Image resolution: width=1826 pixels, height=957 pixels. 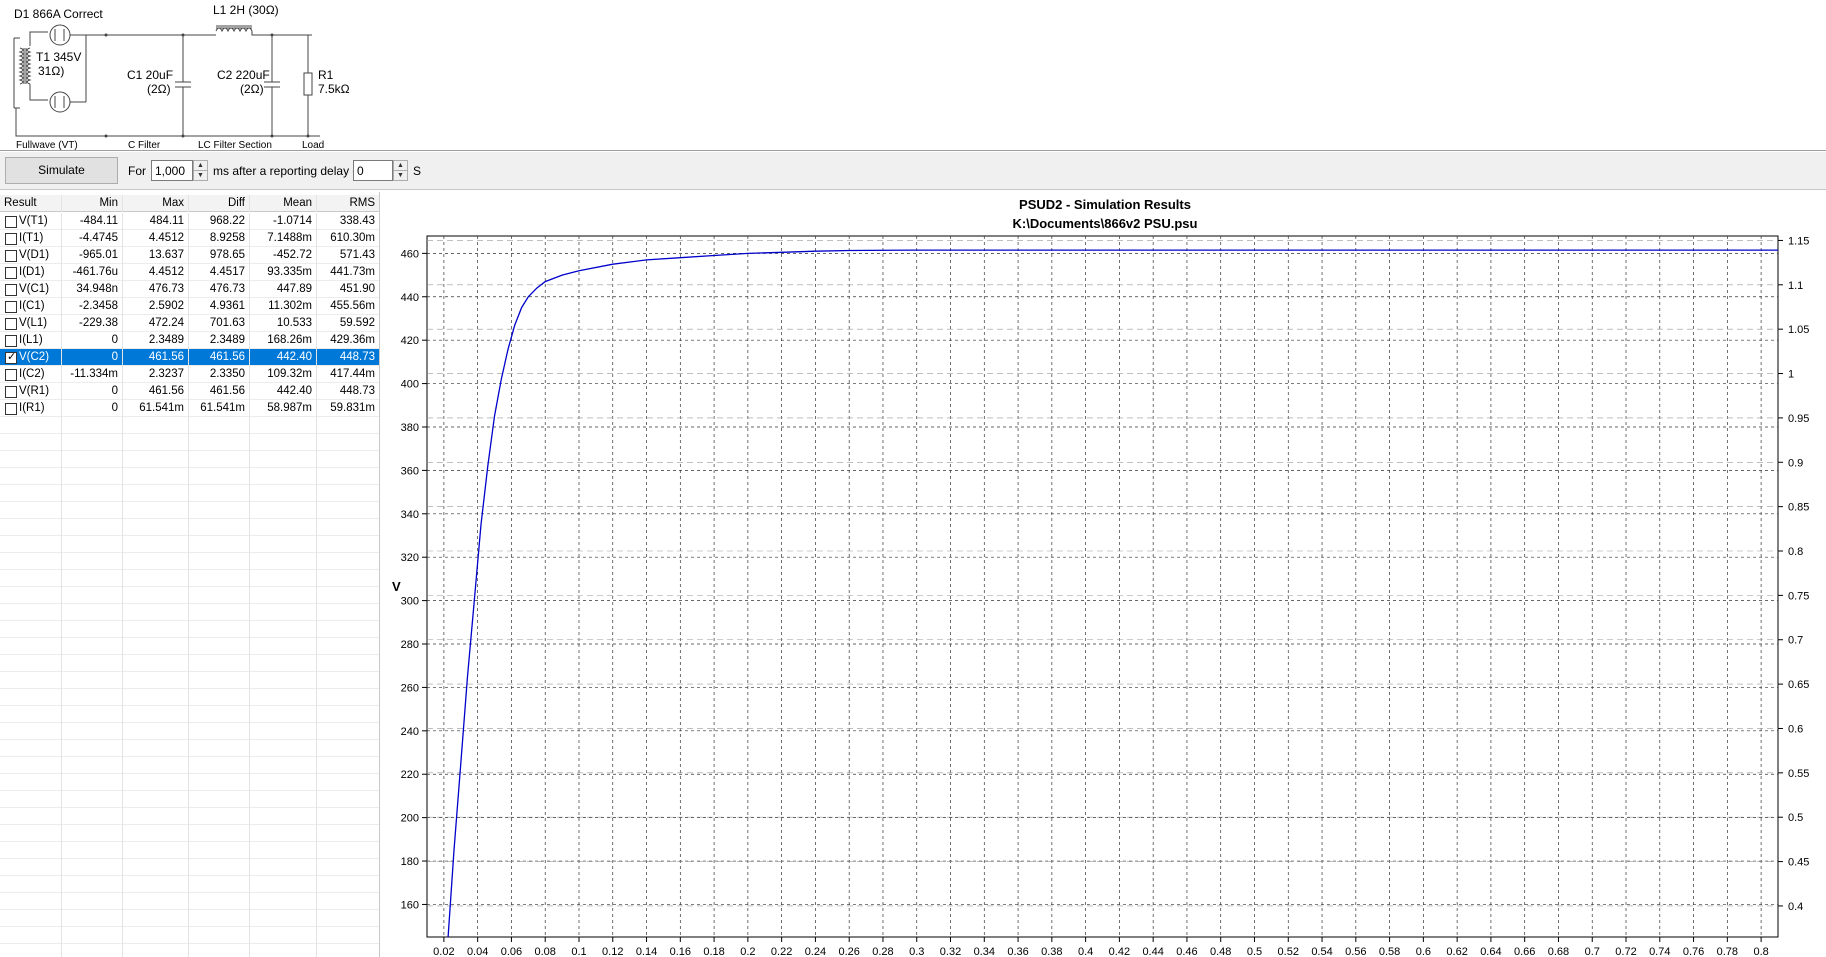 I want to click on duration-input, so click(x=172, y=170).